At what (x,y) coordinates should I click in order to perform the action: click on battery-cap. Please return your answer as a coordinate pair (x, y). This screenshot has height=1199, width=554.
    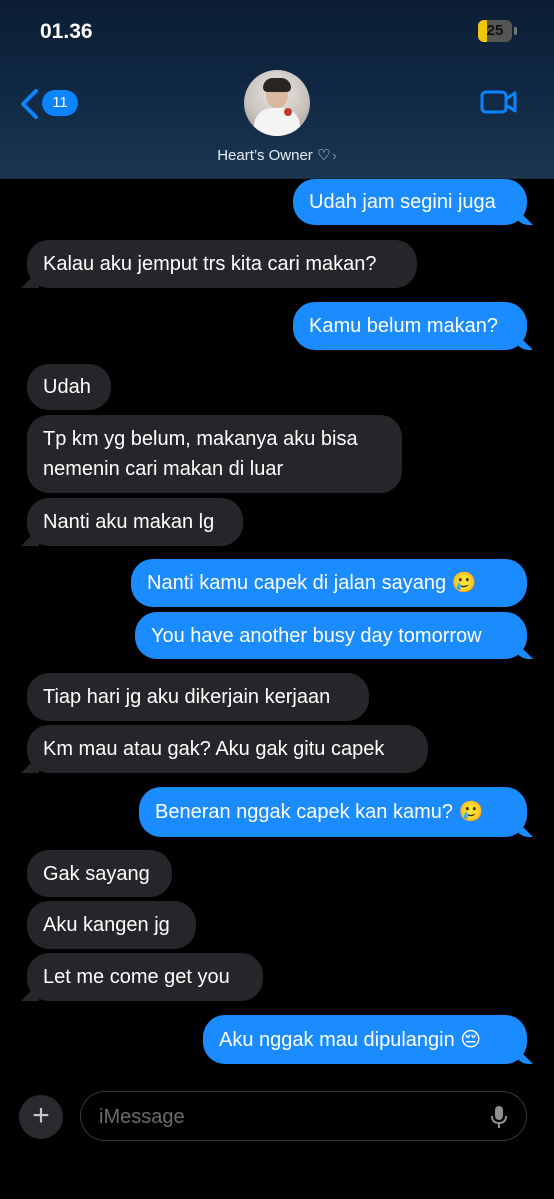
    Looking at the image, I should click on (515, 31).